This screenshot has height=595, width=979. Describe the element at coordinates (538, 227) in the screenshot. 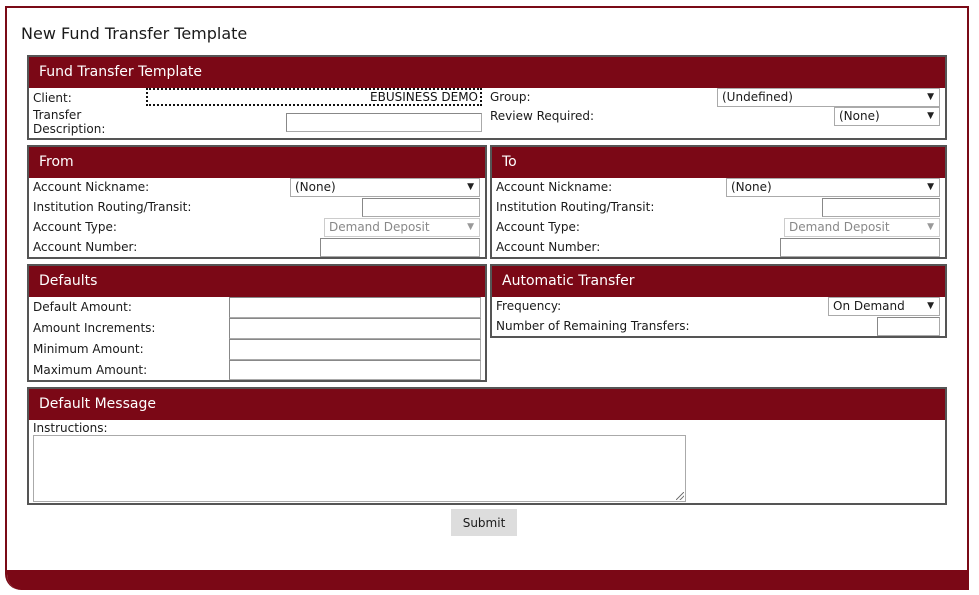

I see `to-type-label: Account Type:` at that location.